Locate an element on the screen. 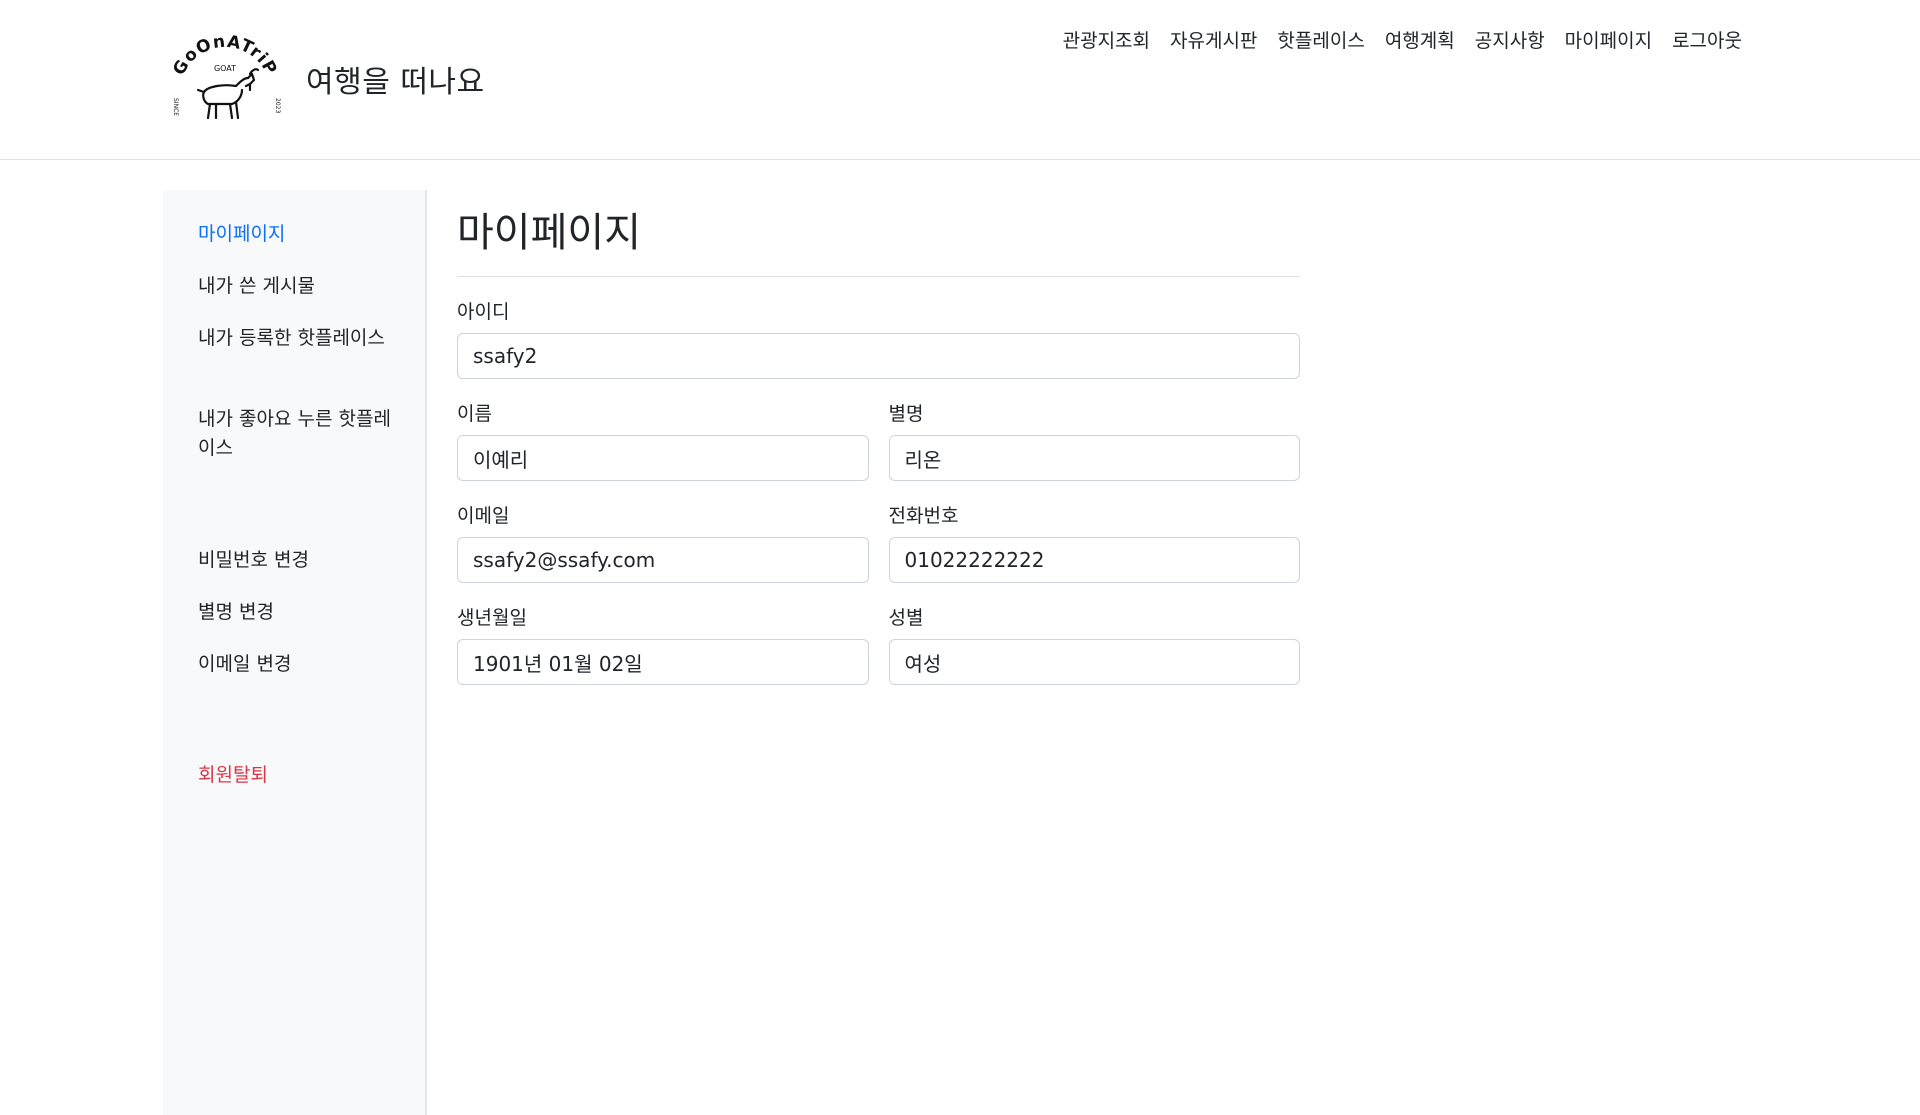 The image size is (1920, 1115). page-title: 마이페이지 is located at coordinates (878, 233).